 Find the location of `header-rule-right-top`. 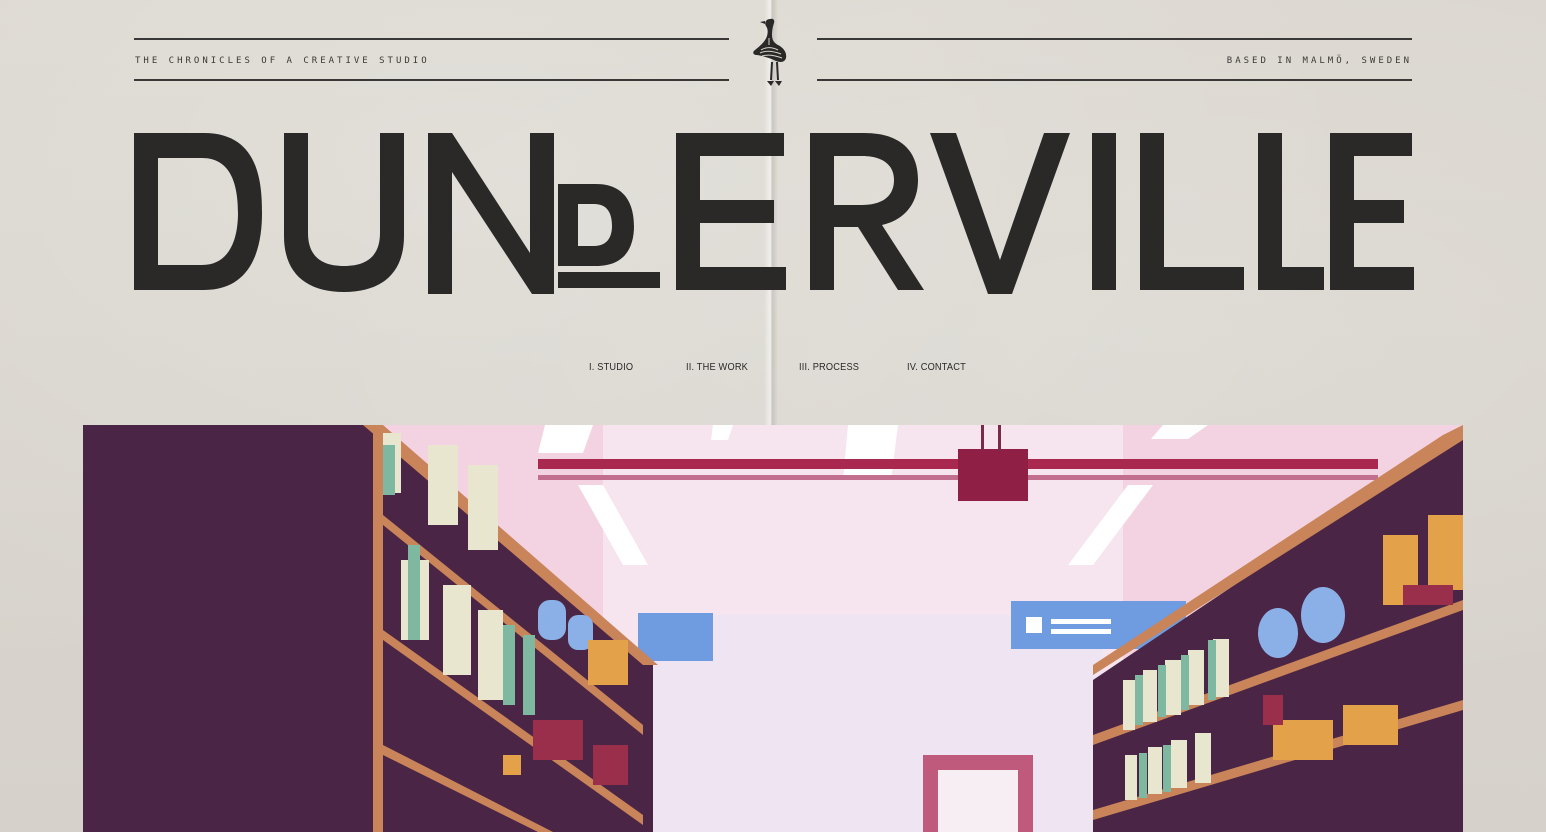

header-rule-right-top is located at coordinates (1114, 39).